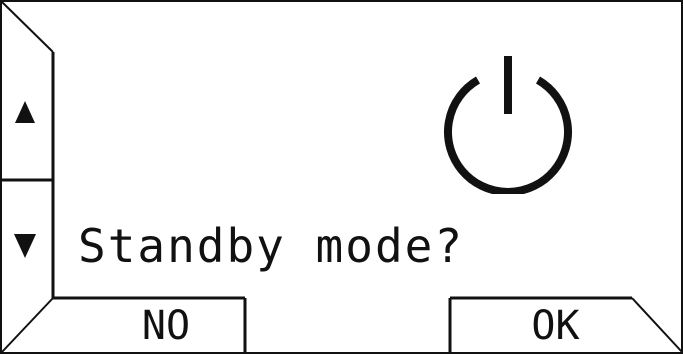 The image size is (683, 354). What do you see at coordinates (271, 246) in the screenshot?
I see `dialog-prompt: Standby mode?` at bounding box center [271, 246].